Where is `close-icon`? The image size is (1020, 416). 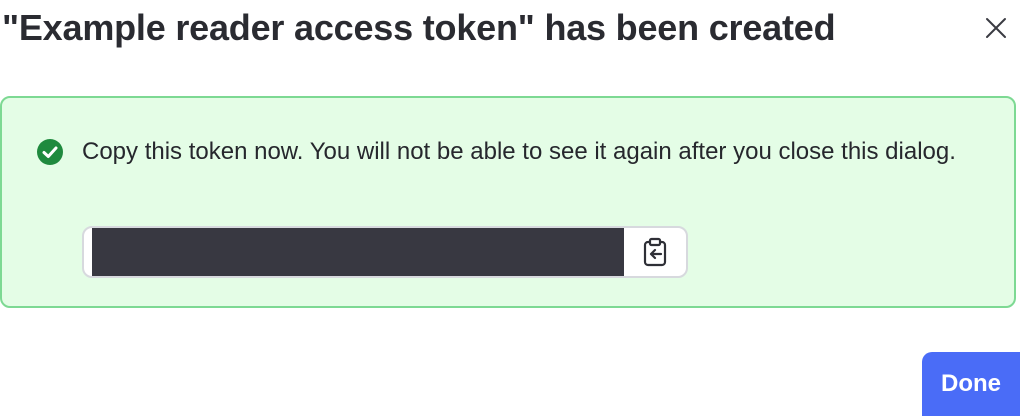 close-icon is located at coordinates (996, 28).